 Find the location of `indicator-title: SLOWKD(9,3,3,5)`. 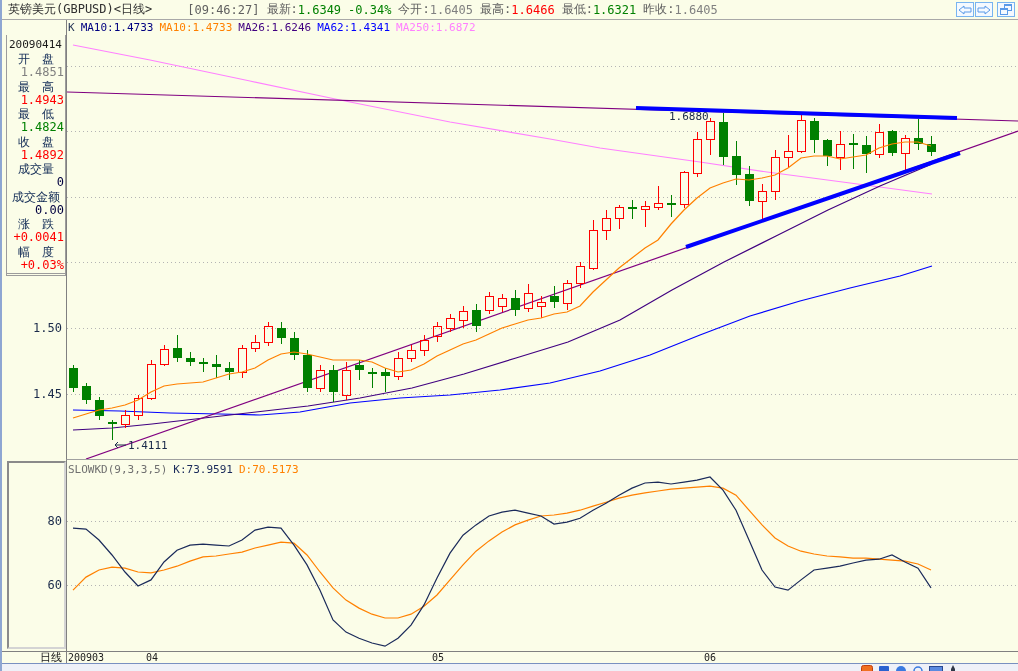

indicator-title: SLOWKD(9,3,3,5) is located at coordinates (118, 469).